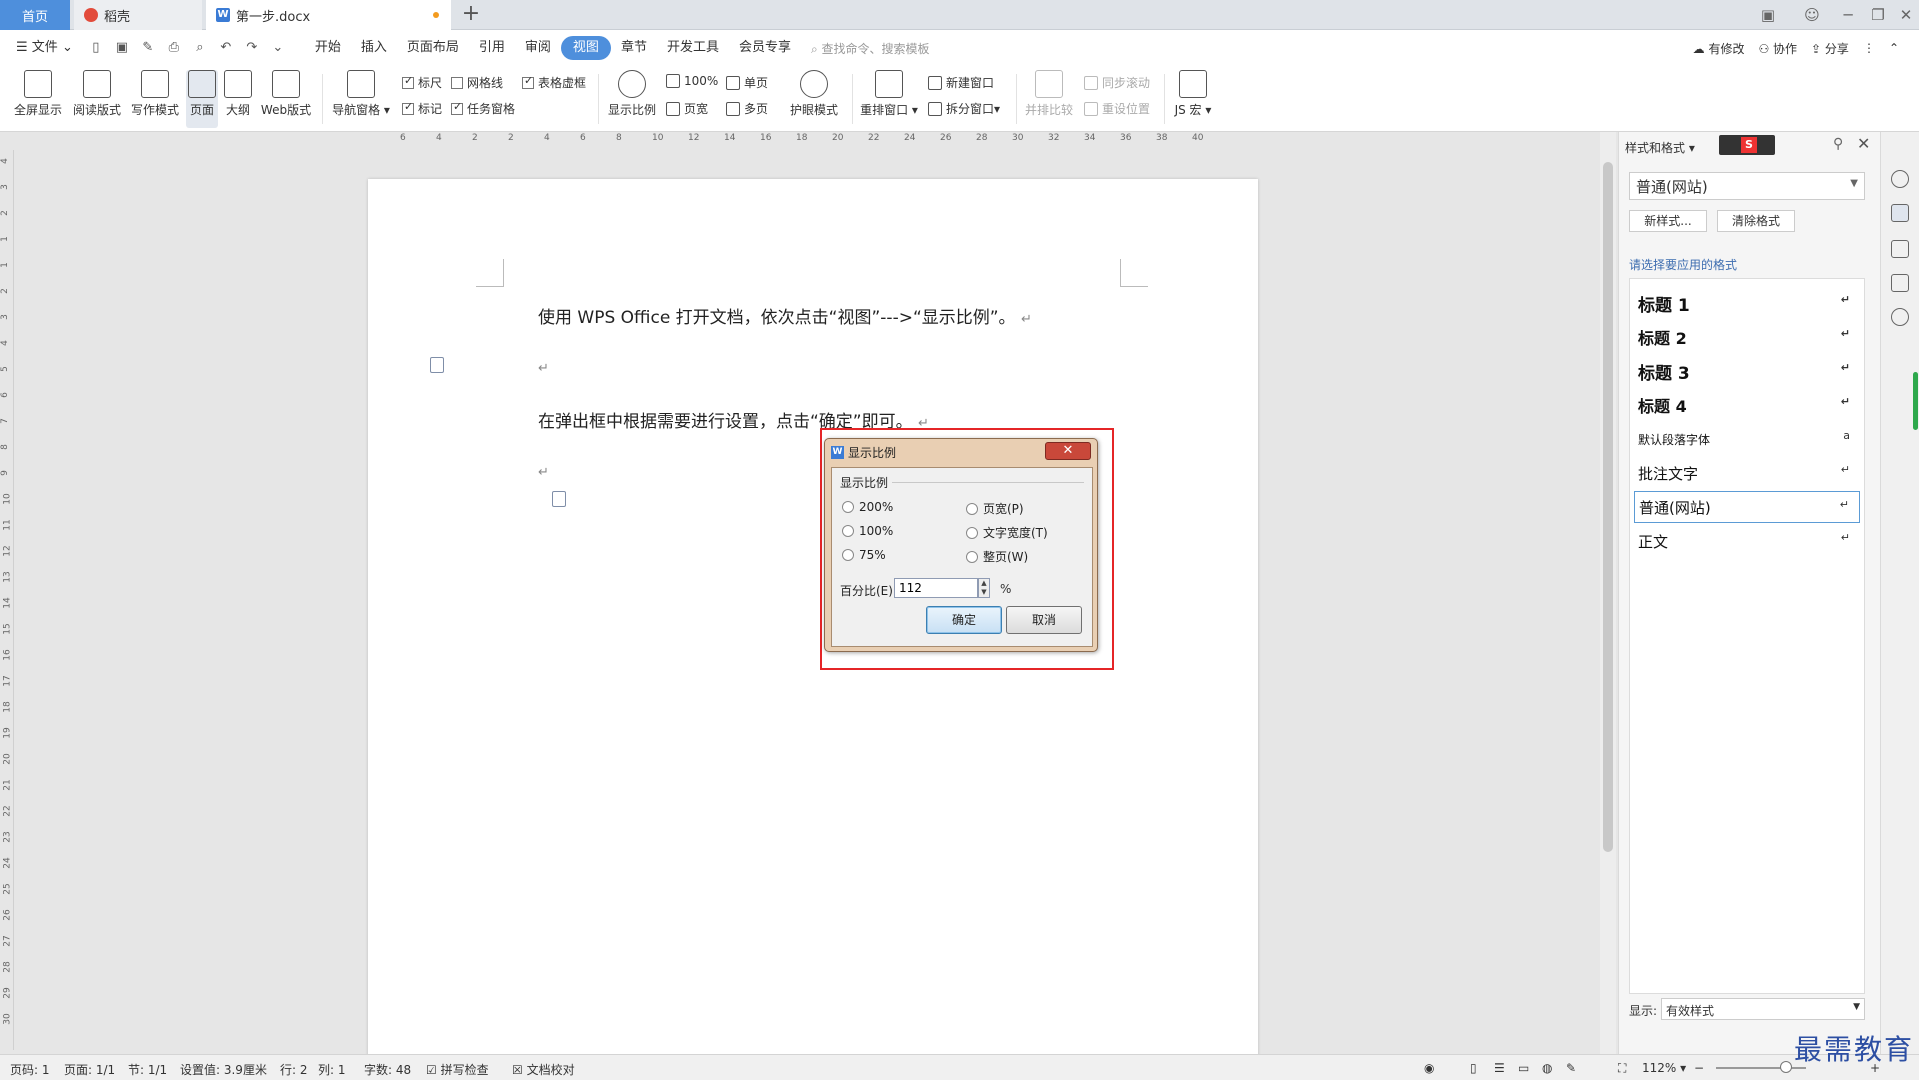  I want to click on share-button: ⇪ 分享, so click(1830, 48).